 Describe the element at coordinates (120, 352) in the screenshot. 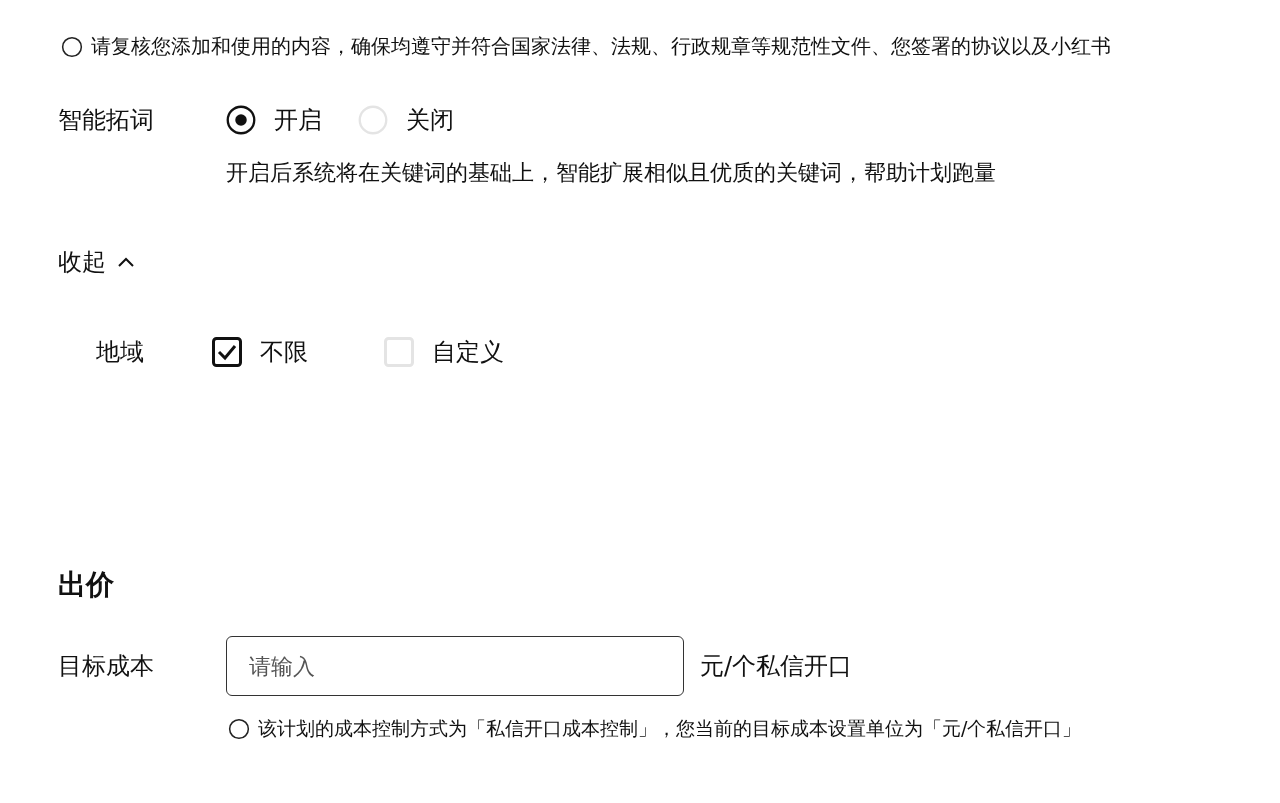

I see `field-label: 地域` at that location.